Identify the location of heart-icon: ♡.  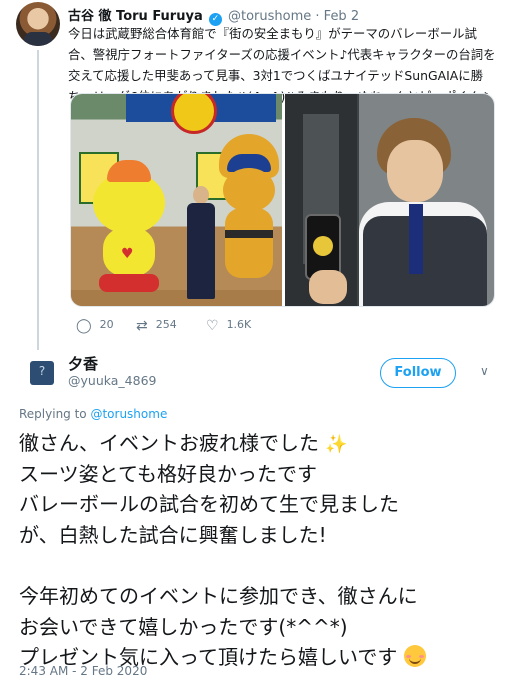
(212, 326).